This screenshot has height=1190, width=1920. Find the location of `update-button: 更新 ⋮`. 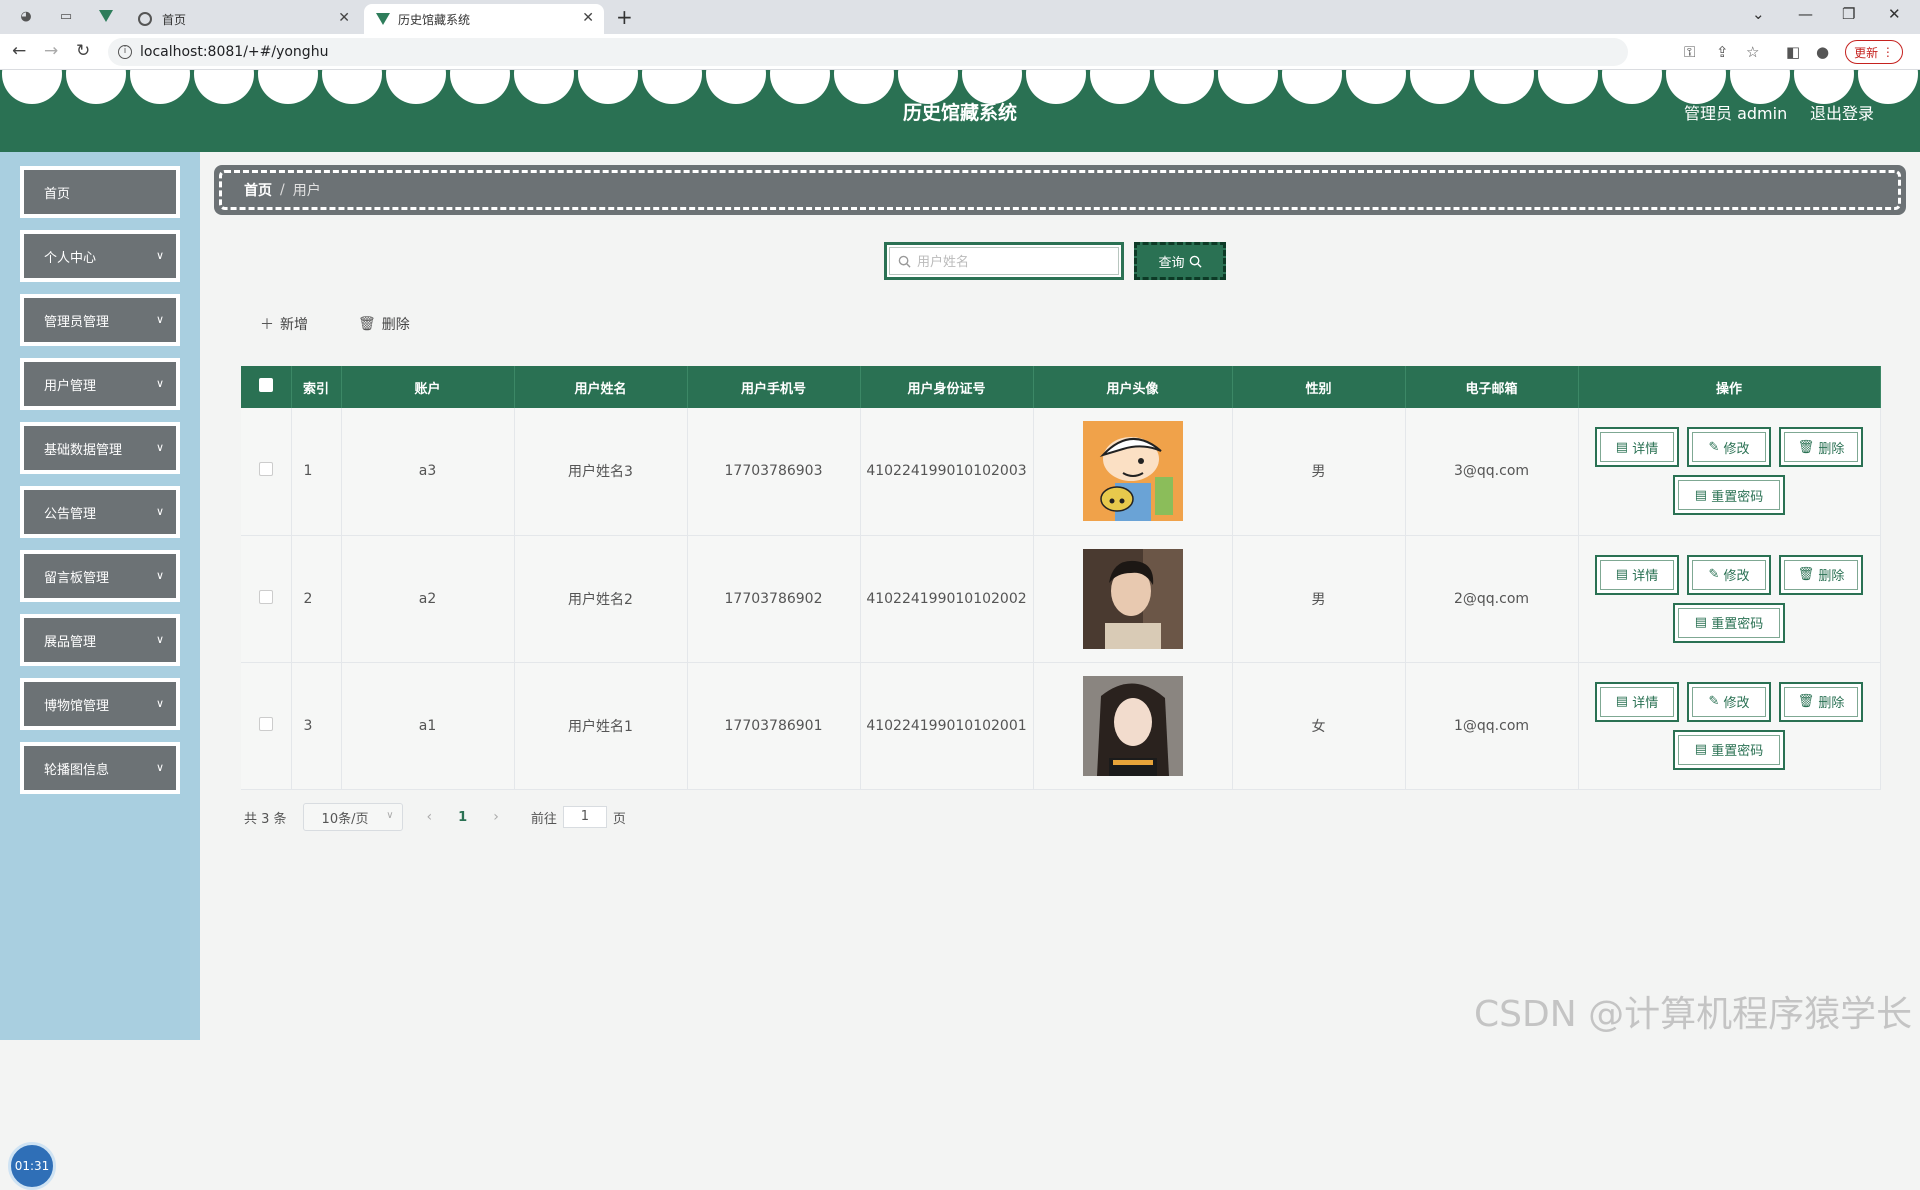

update-button: 更新 ⋮ is located at coordinates (1874, 52).